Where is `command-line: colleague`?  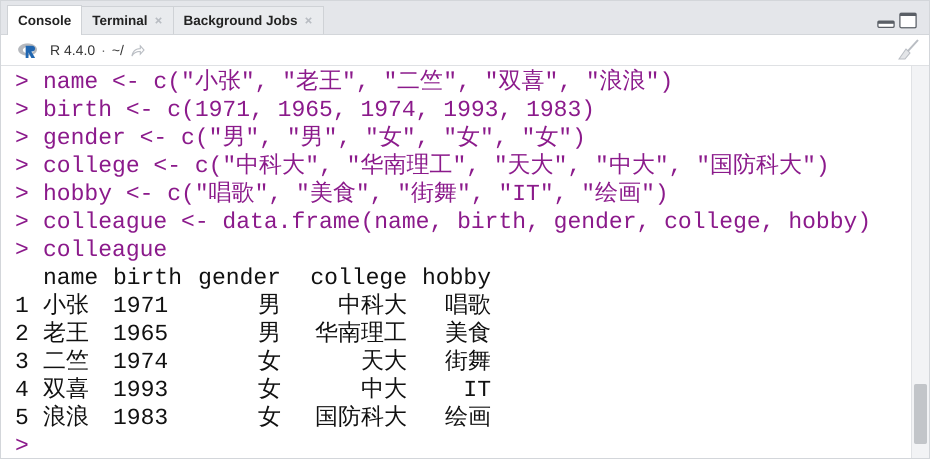 command-line: colleague is located at coordinates (105, 250).